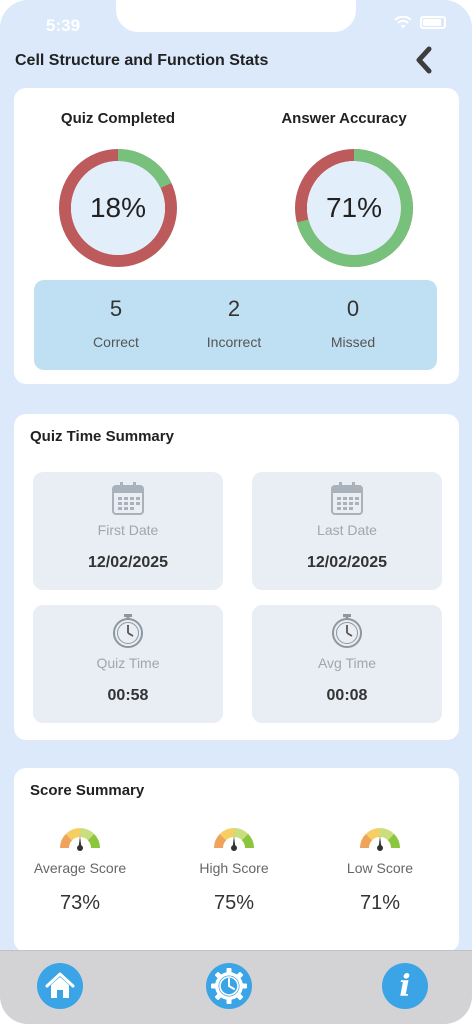 The image size is (472, 1024). What do you see at coordinates (353, 323) in the screenshot?
I see `count-missed: 0 Missed` at bounding box center [353, 323].